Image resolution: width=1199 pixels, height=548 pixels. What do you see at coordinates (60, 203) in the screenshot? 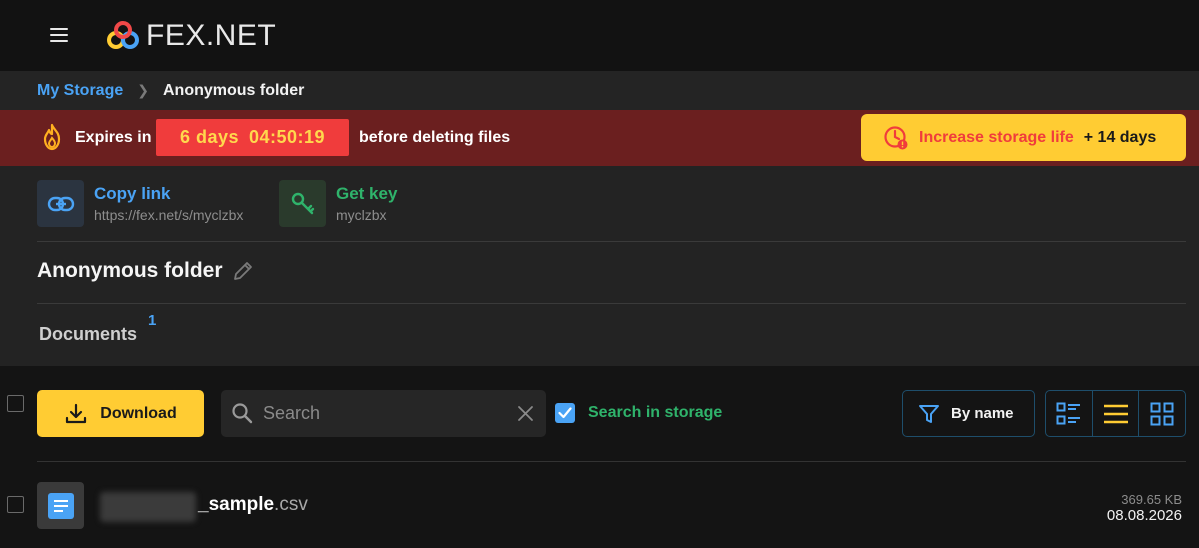
I see `link-icon` at bounding box center [60, 203].